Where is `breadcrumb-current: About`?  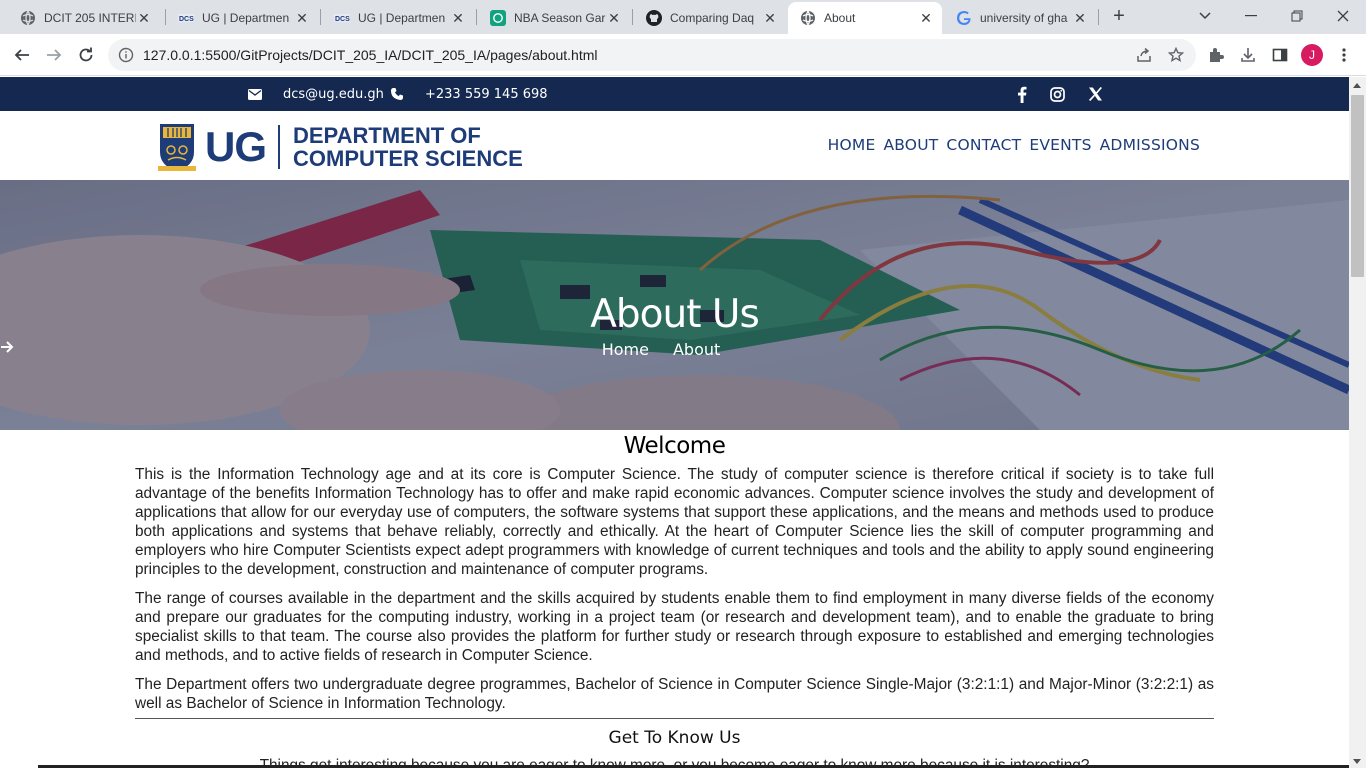 breadcrumb-current: About is located at coordinates (696, 349).